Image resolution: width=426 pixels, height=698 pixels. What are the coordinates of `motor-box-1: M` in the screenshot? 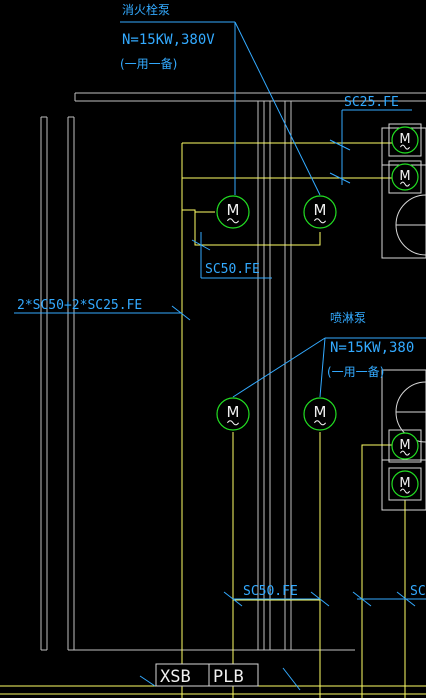 It's located at (405, 140).